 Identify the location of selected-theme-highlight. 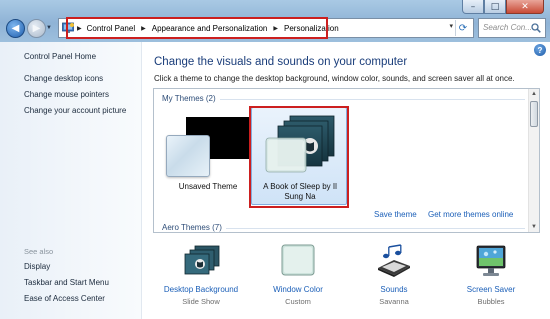
(299, 157).